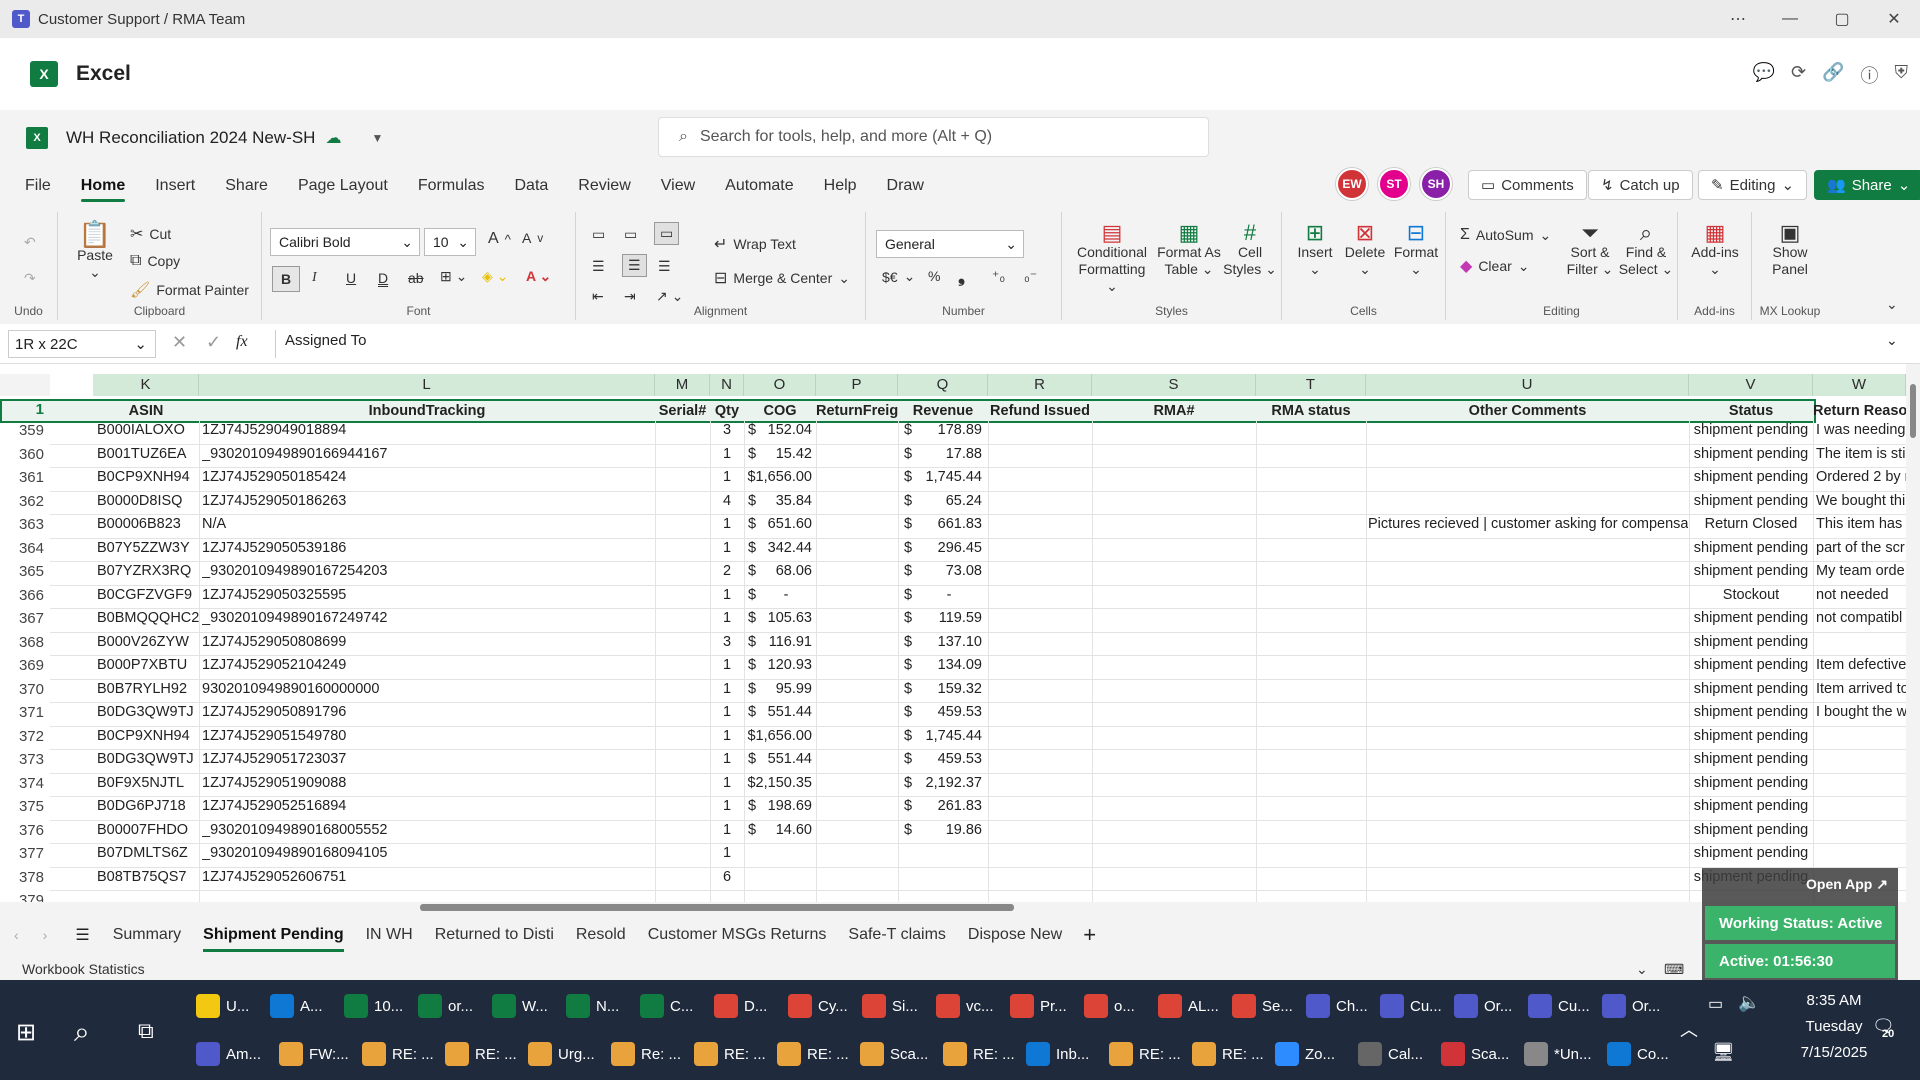 The height and width of the screenshot is (1080, 1920). I want to click on number-format-dropdown: General ⌄, so click(950, 244).